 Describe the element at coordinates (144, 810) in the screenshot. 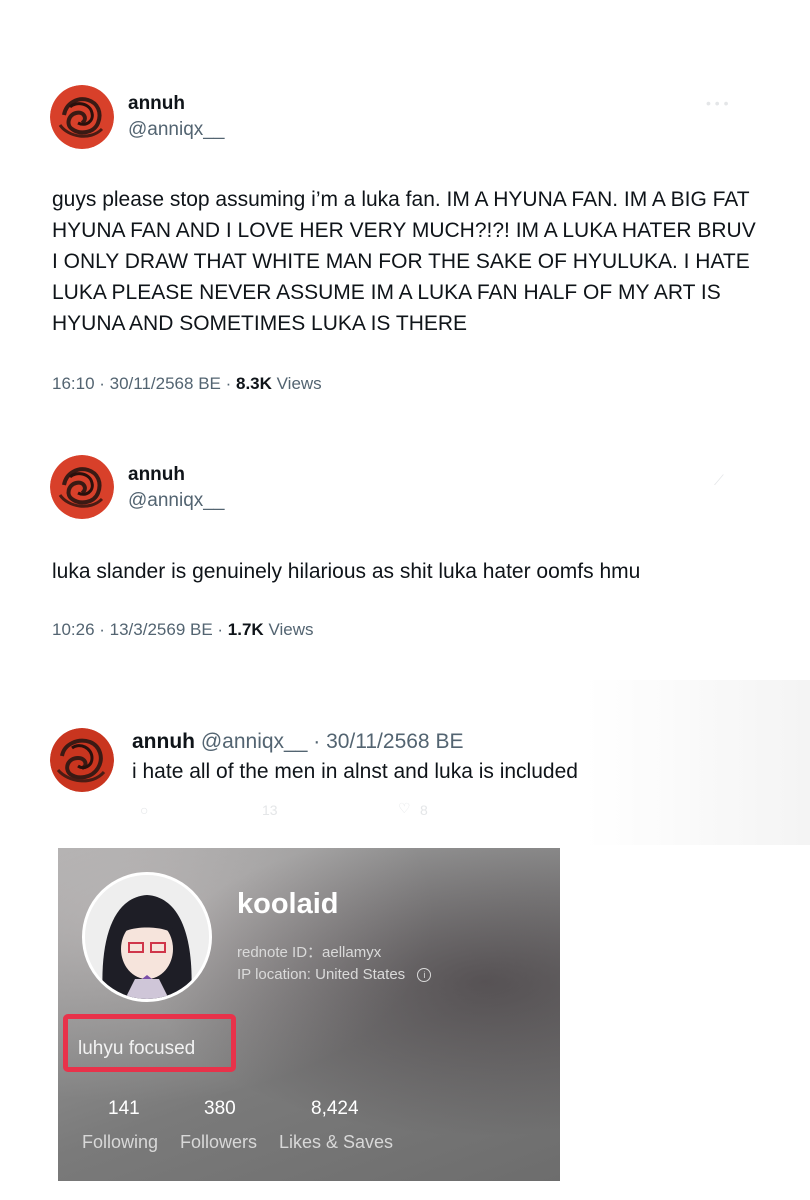

I see `reply-icon: ○` at that location.